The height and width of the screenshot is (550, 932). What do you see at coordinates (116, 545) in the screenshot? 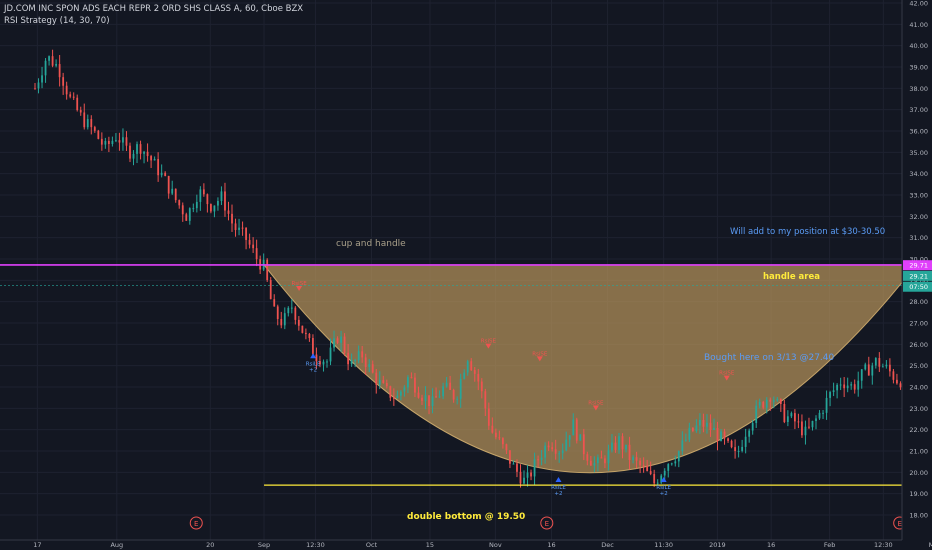
I see `time-tick-label: Aug` at bounding box center [116, 545].